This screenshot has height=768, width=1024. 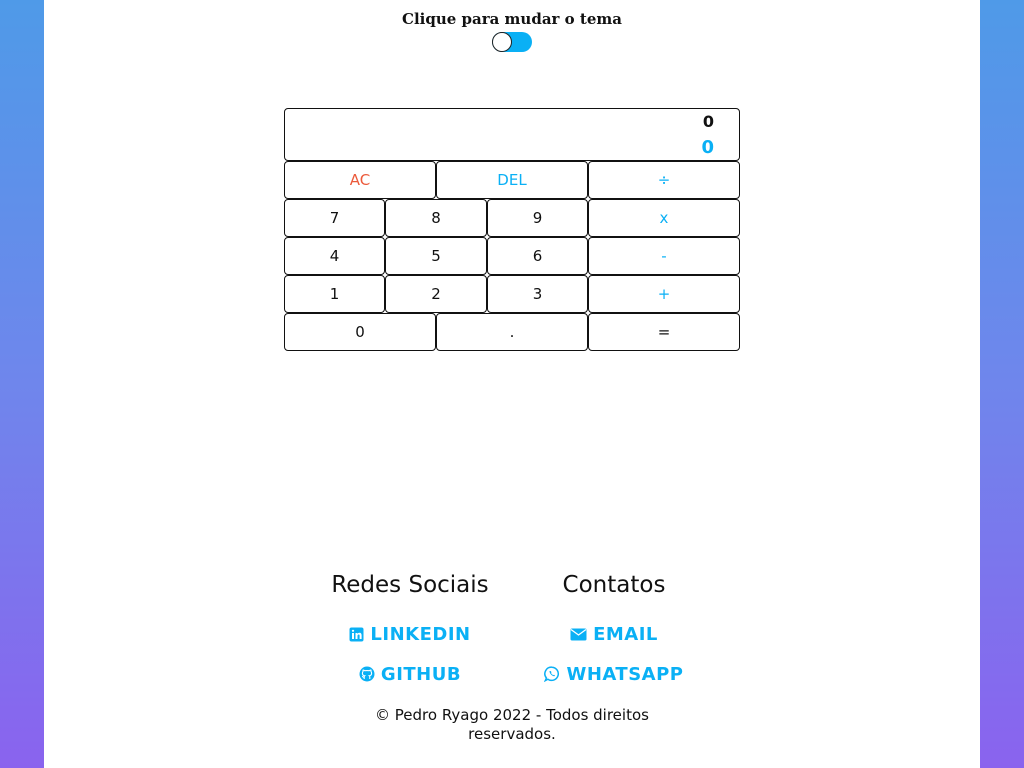 I want to click on contacts-section: Contatos EMAIL WHATSAPP, so click(x=614, y=633).